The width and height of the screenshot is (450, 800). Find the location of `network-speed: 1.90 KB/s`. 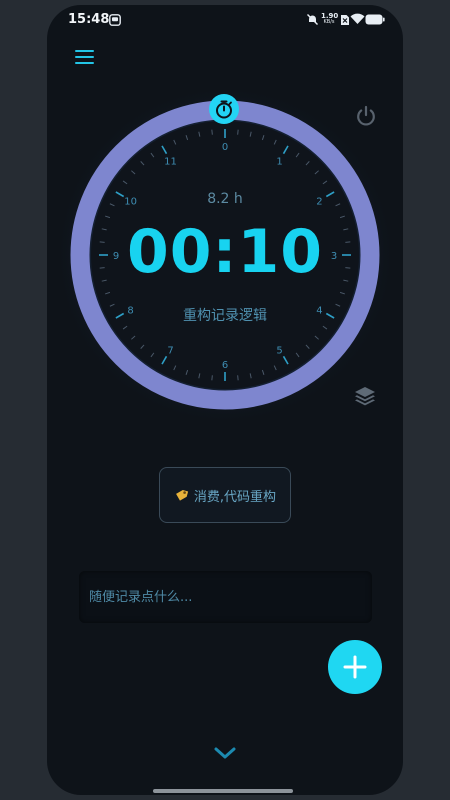

network-speed: 1.90 KB/s is located at coordinates (329, 19).